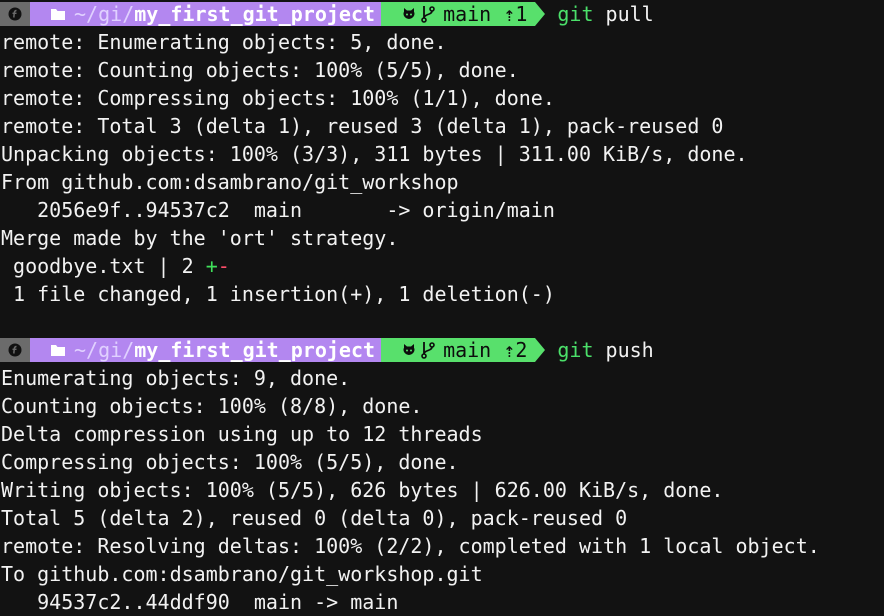 The image size is (884, 616). I want to click on command-argument: push, so click(629, 350).